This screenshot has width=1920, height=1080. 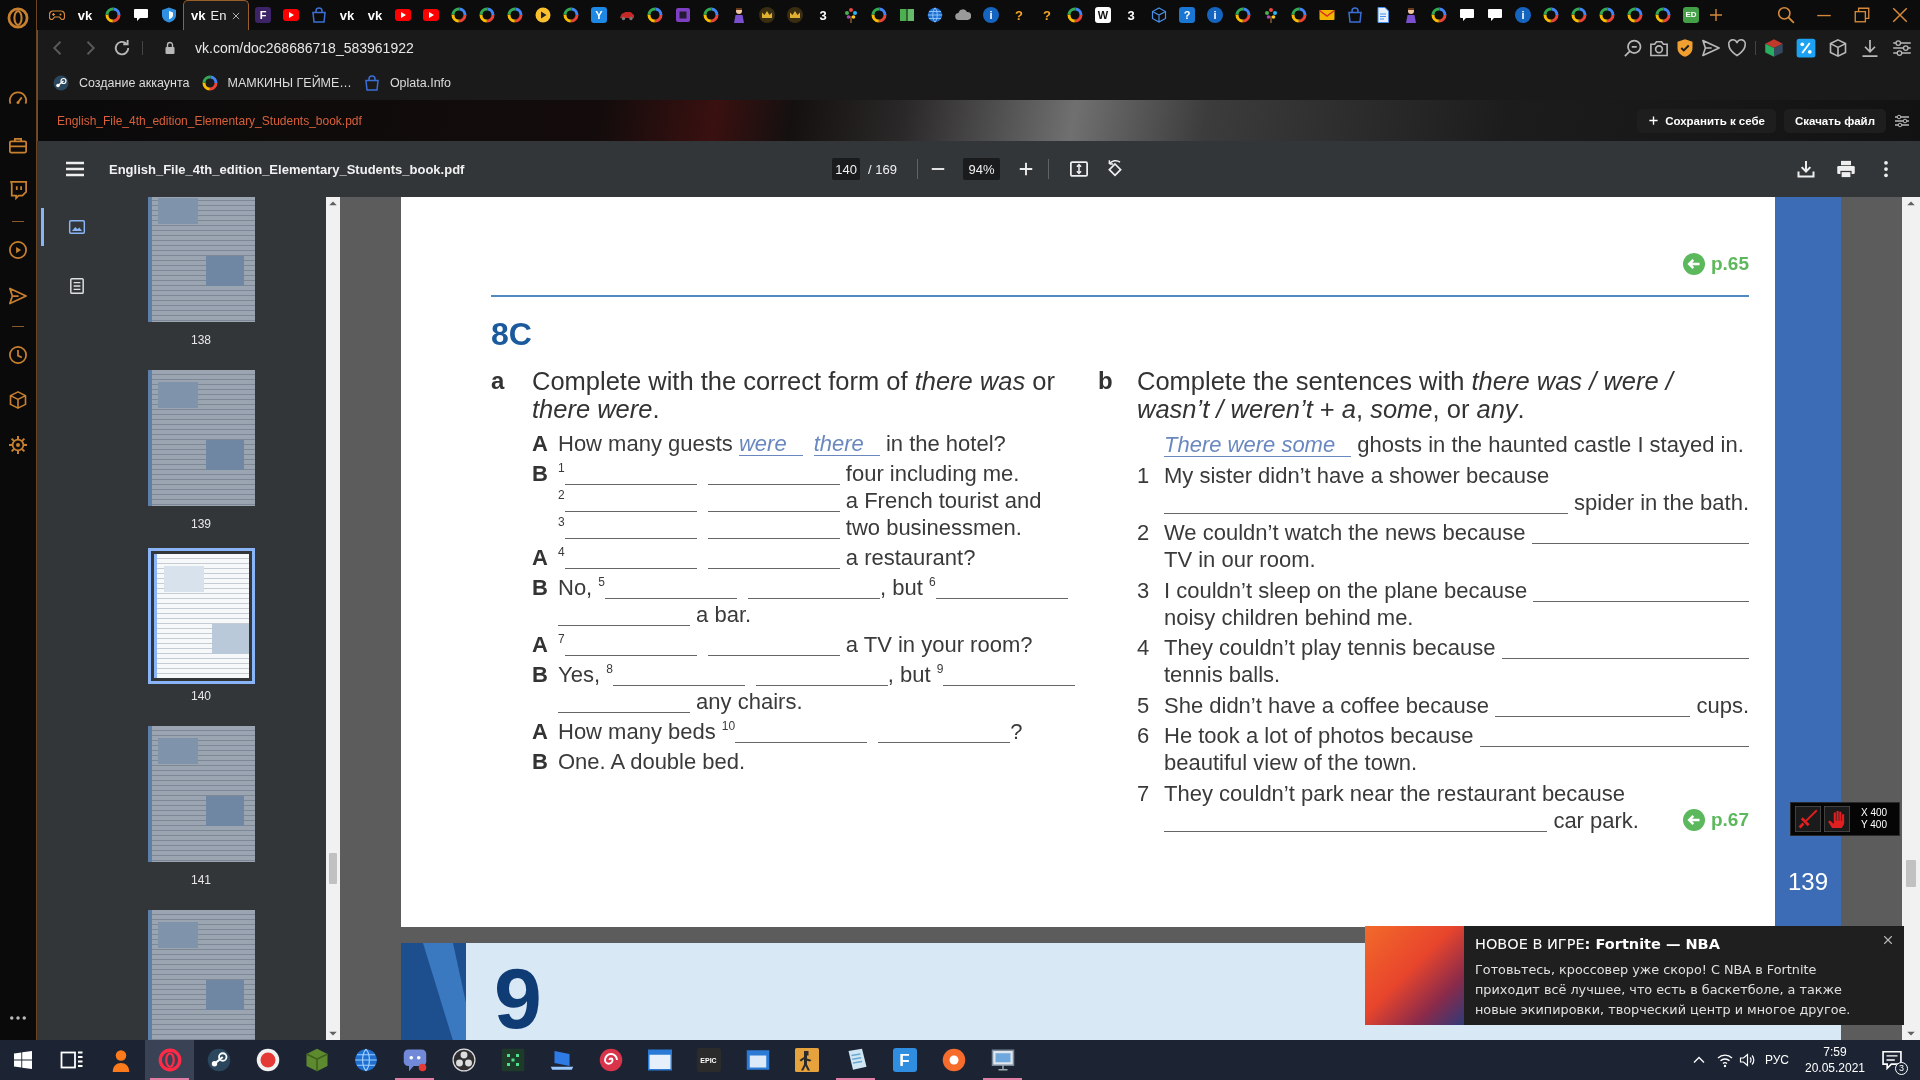 I want to click on thumbnail-label: 141, so click(x=201, y=880).